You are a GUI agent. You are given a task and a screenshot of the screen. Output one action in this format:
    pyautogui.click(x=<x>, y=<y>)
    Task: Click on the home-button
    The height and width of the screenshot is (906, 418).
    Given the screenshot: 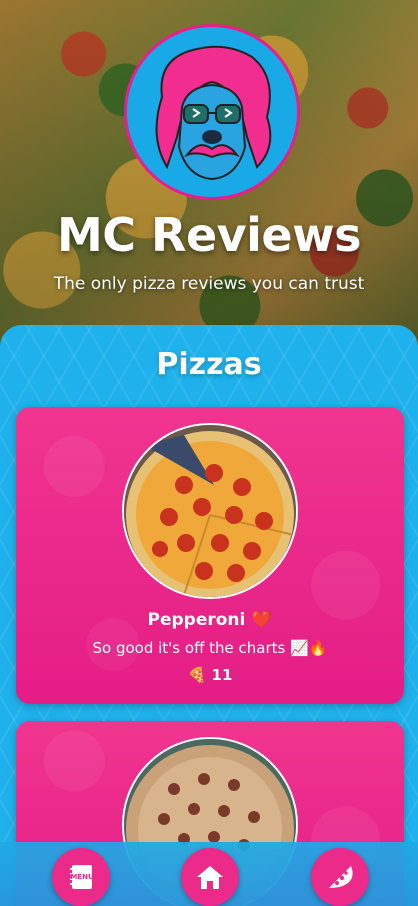 What is the action you would take?
    pyautogui.click(x=210, y=877)
    